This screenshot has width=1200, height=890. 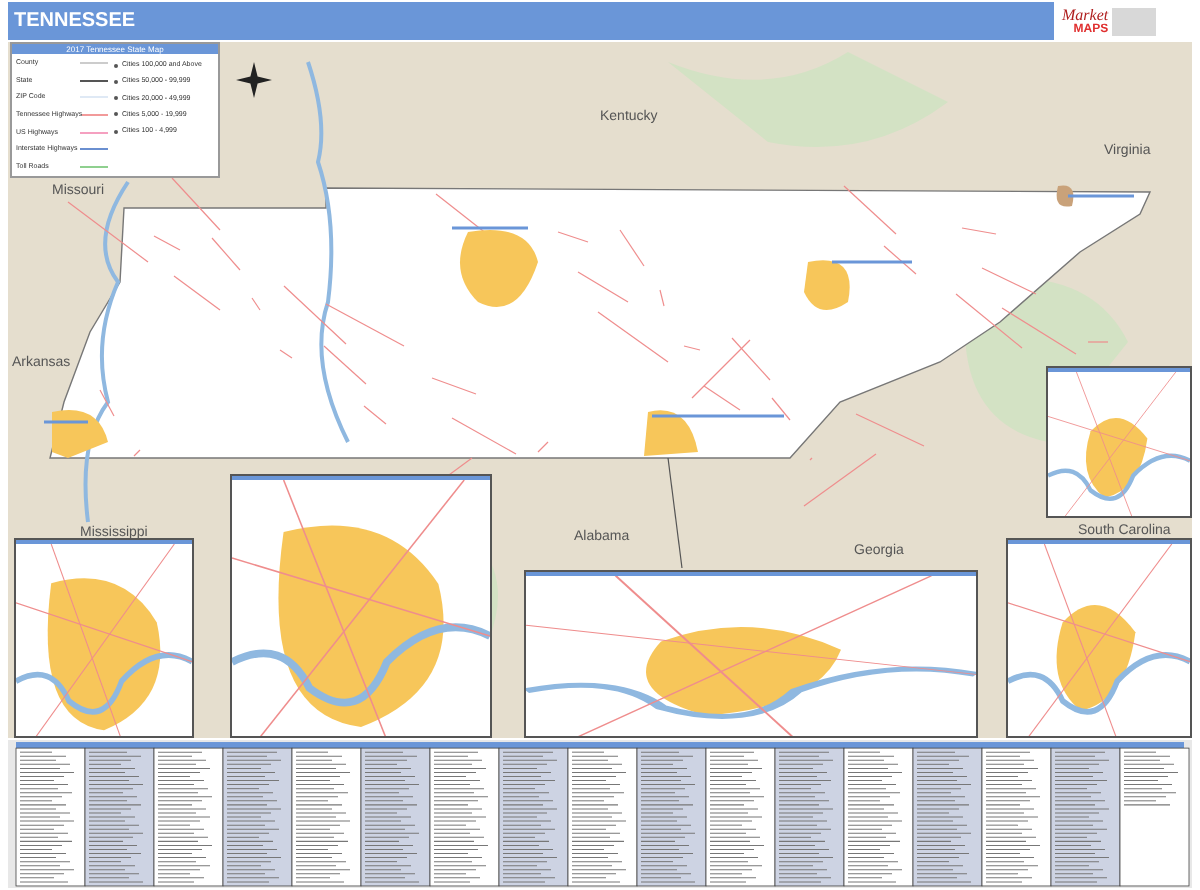 I want to click on contact-box-drawing, so click(x=1134, y=21).